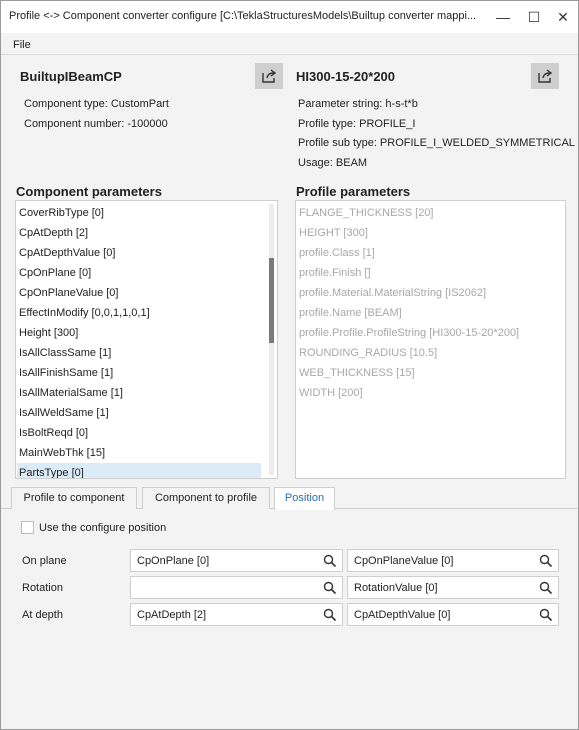 This screenshot has height=730, width=579. What do you see at coordinates (103, 528) in the screenshot?
I see `use-configure-position-label: Use the configure position` at bounding box center [103, 528].